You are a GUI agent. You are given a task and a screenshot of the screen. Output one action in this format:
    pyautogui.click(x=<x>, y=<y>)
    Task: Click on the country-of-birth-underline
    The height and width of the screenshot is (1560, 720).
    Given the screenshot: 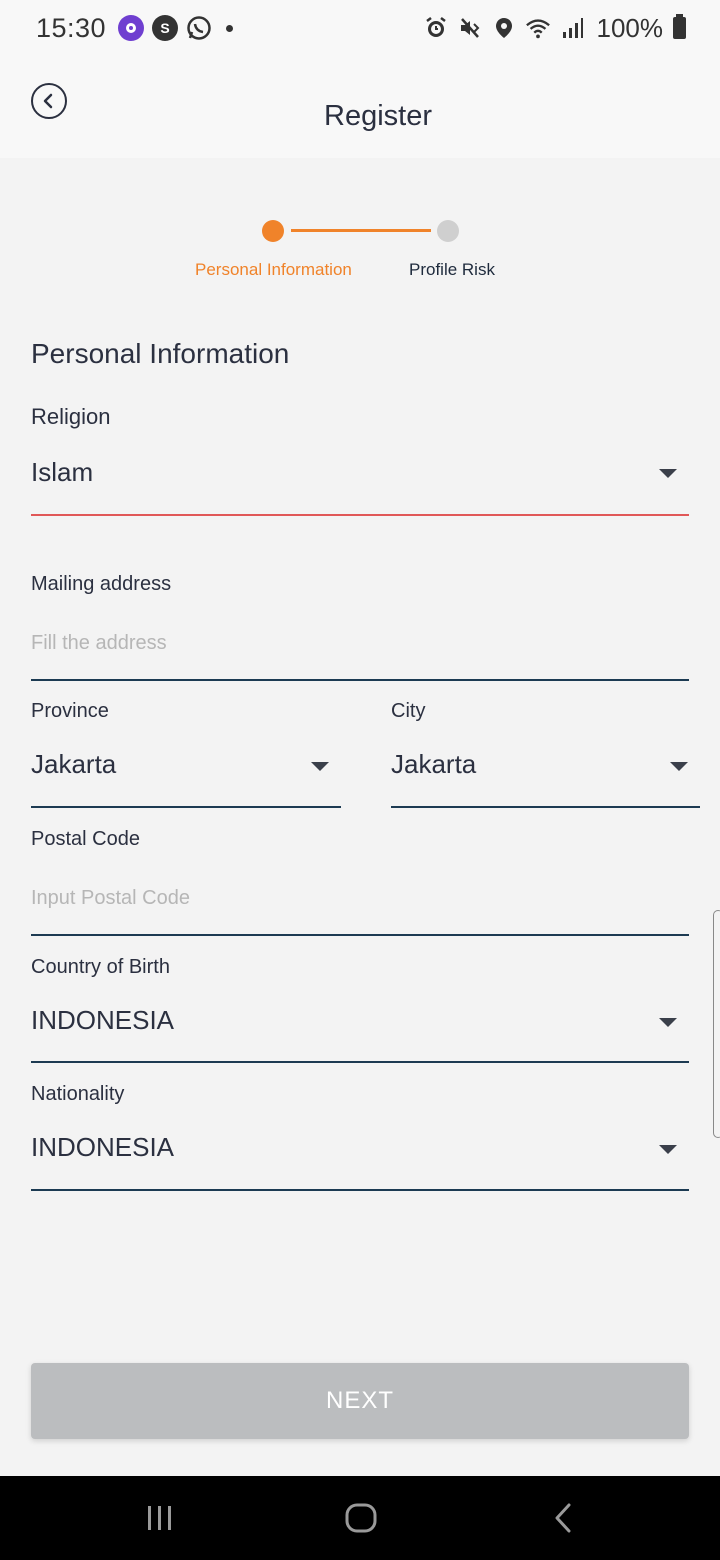 What is the action you would take?
    pyautogui.click(x=360, y=1062)
    